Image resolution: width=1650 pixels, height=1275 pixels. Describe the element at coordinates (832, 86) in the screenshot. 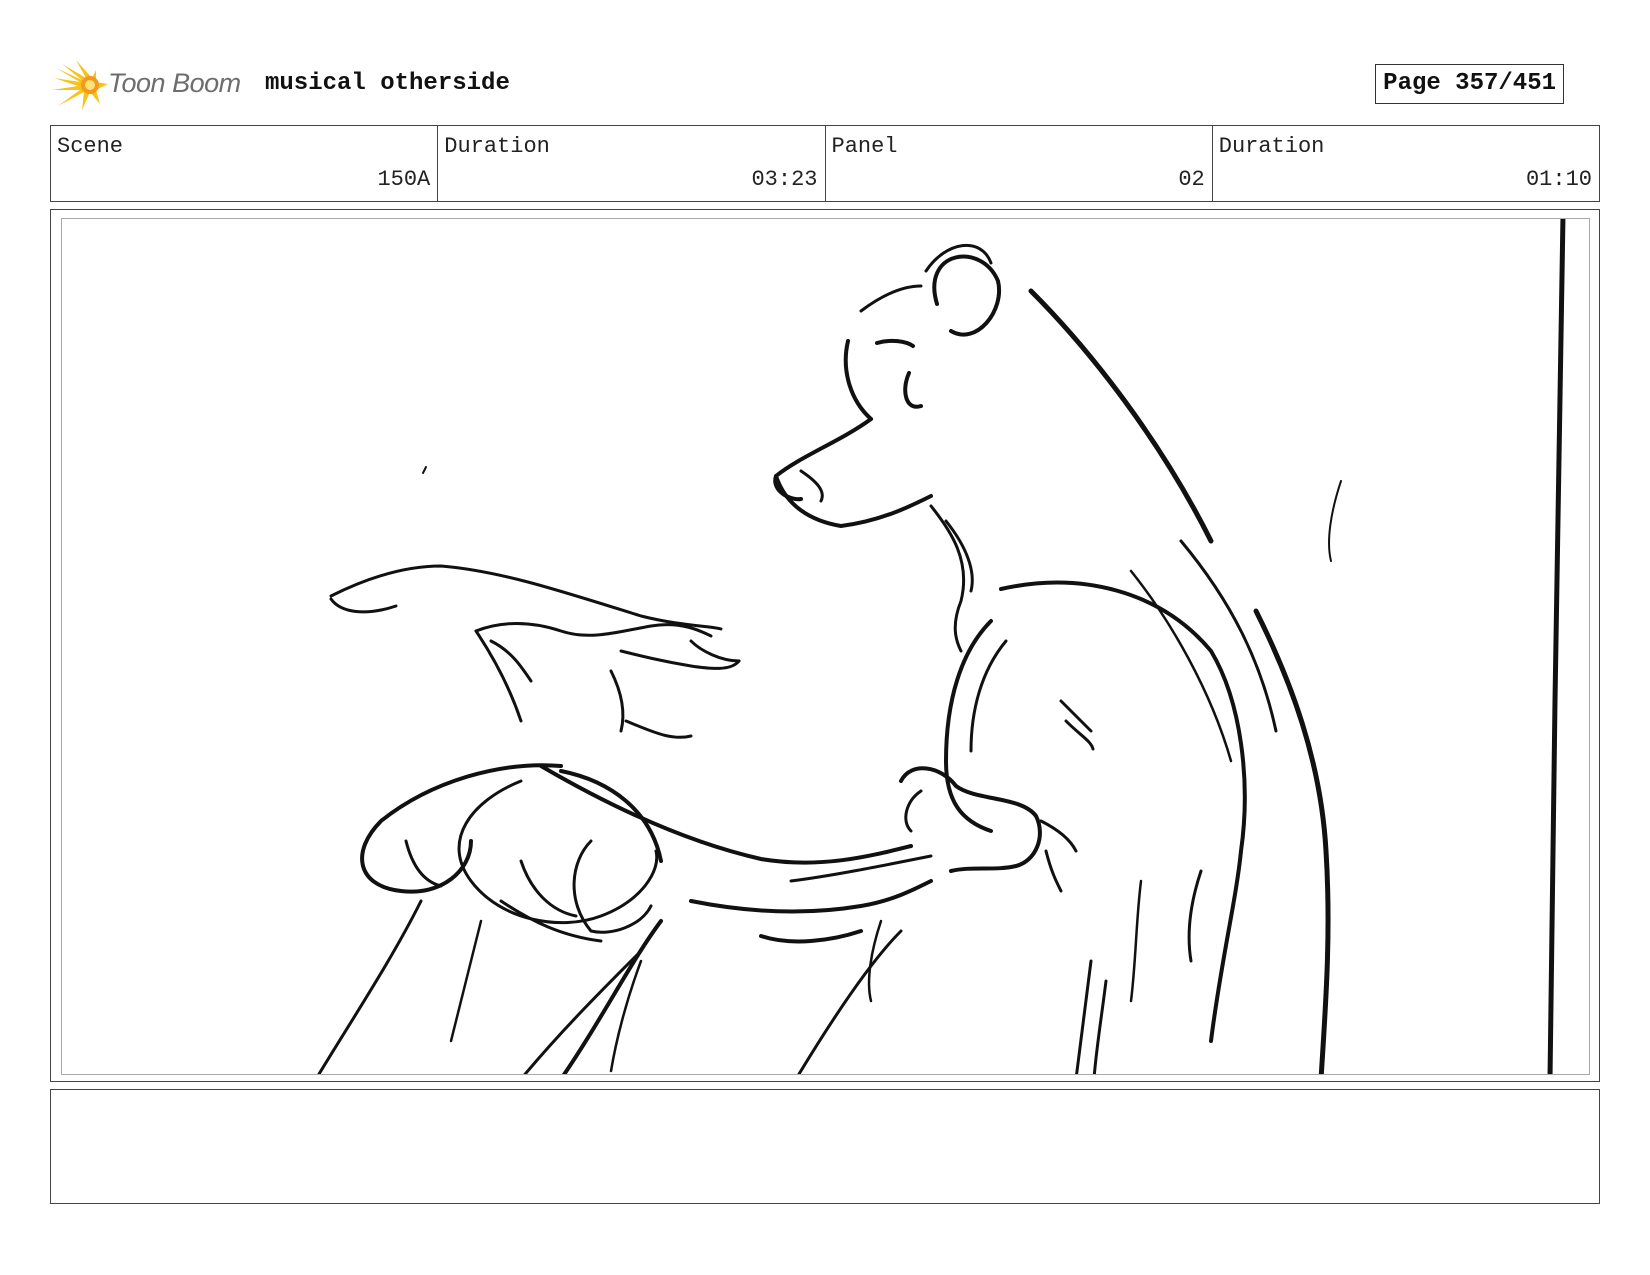

I see `page-header: Toon Boom musical otherside Page 357/451` at that location.